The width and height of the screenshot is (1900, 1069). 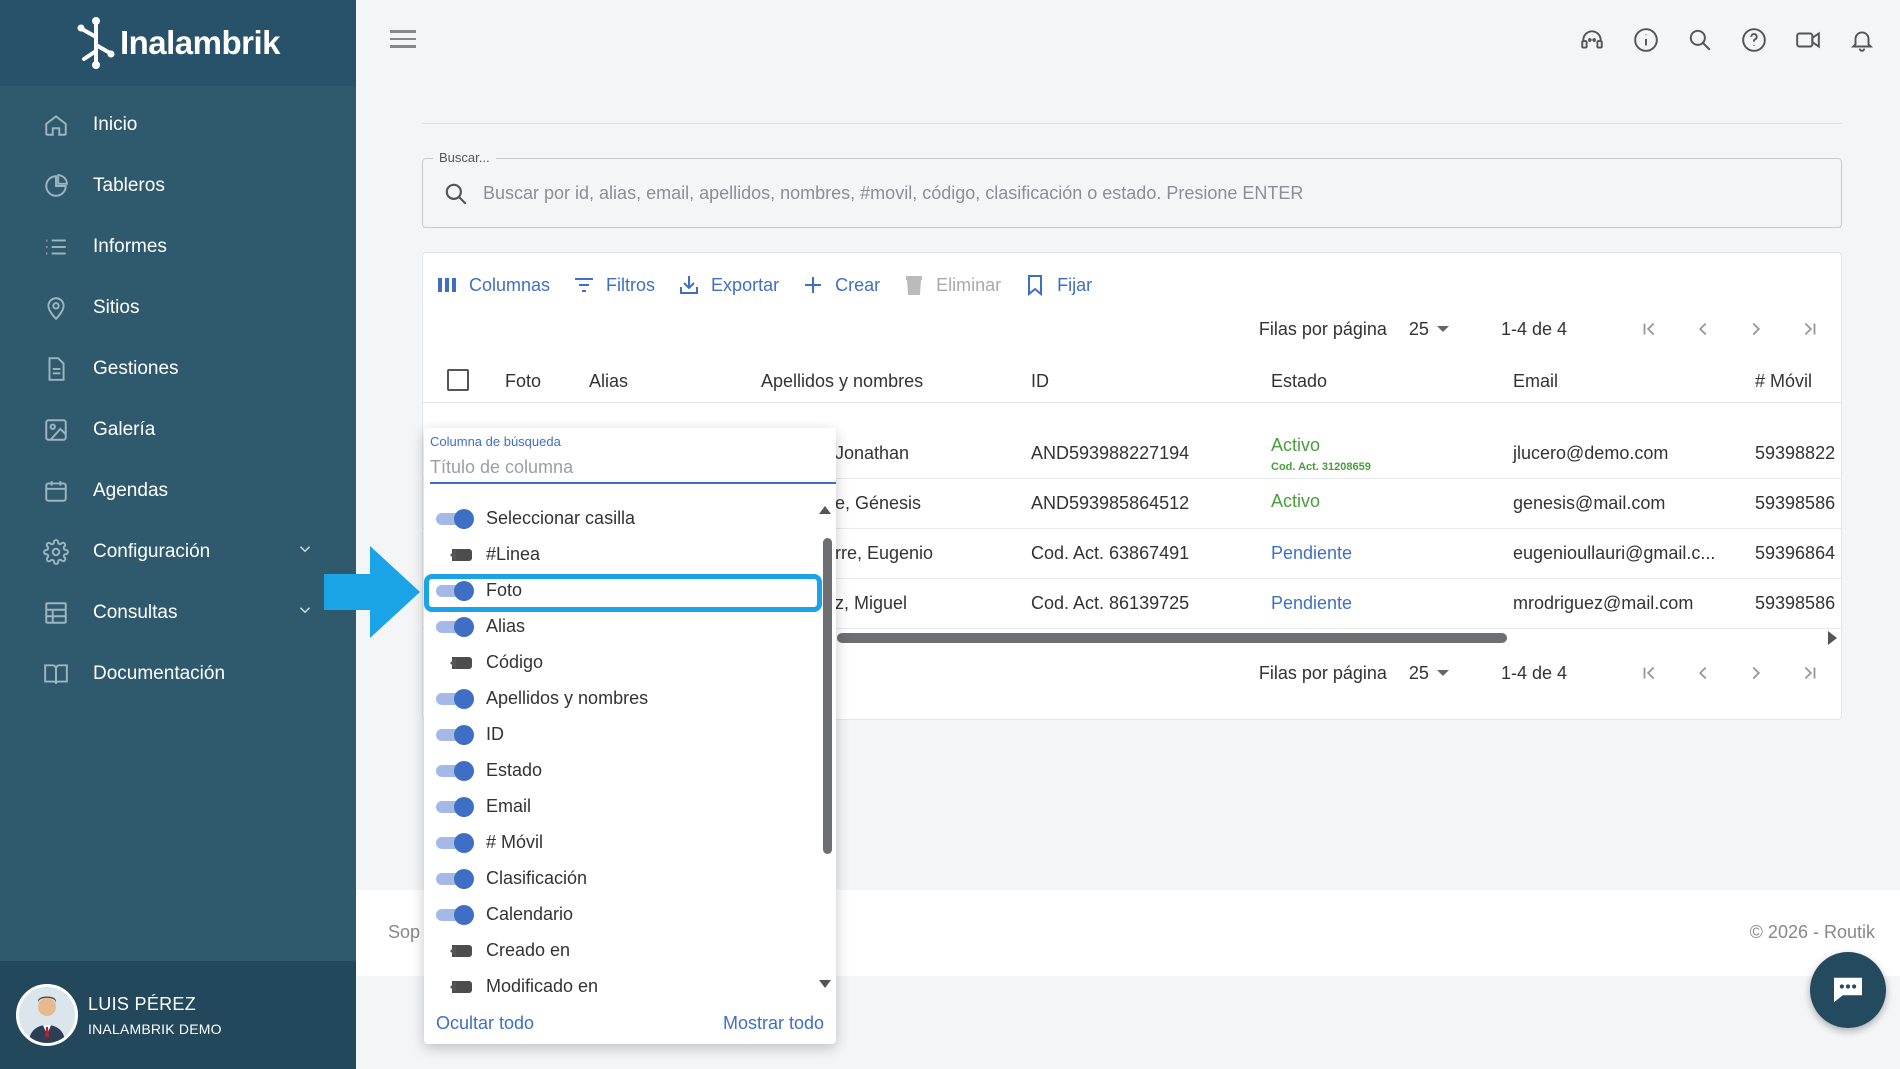 What do you see at coordinates (1592, 40) in the screenshot?
I see `support-agent-icon` at bounding box center [1592, 40].